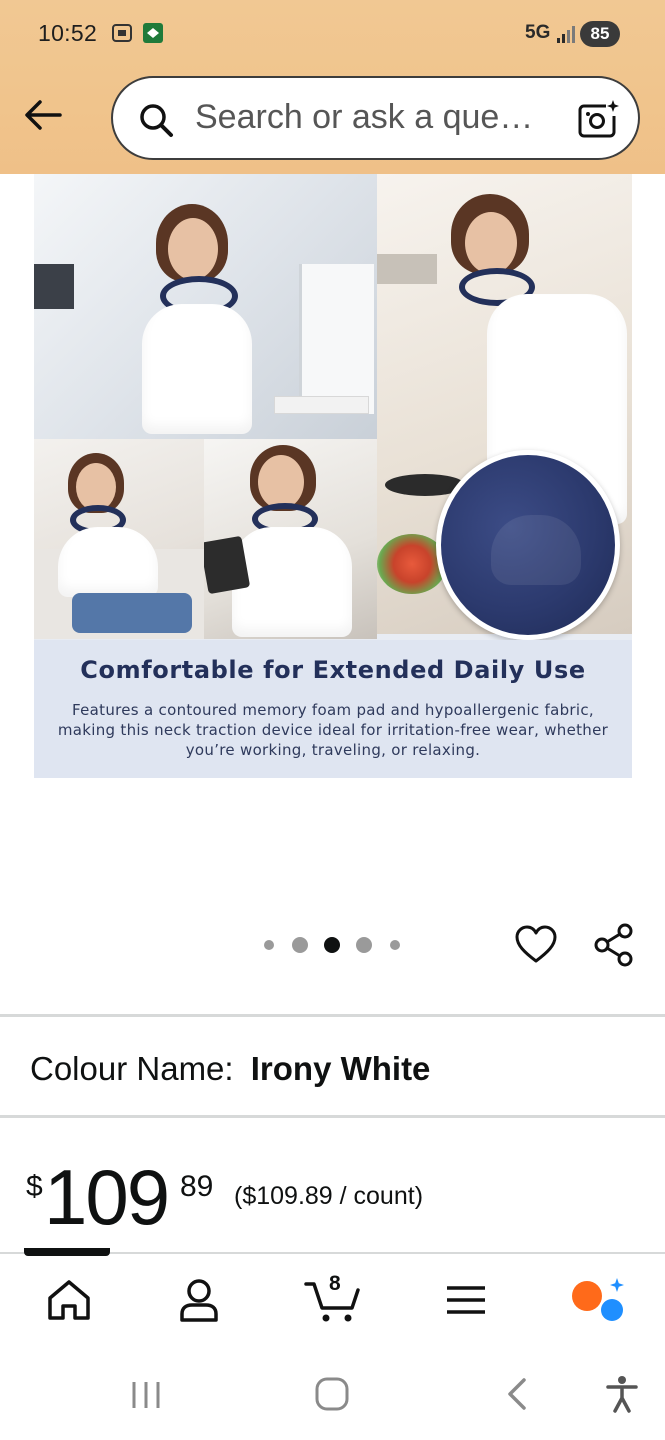 The height and width of the screenshot is (1440, 665). What do you see at coordinates (614, 945) in the screenshot?
I see `share-icon` at bounding box center [614, 945].